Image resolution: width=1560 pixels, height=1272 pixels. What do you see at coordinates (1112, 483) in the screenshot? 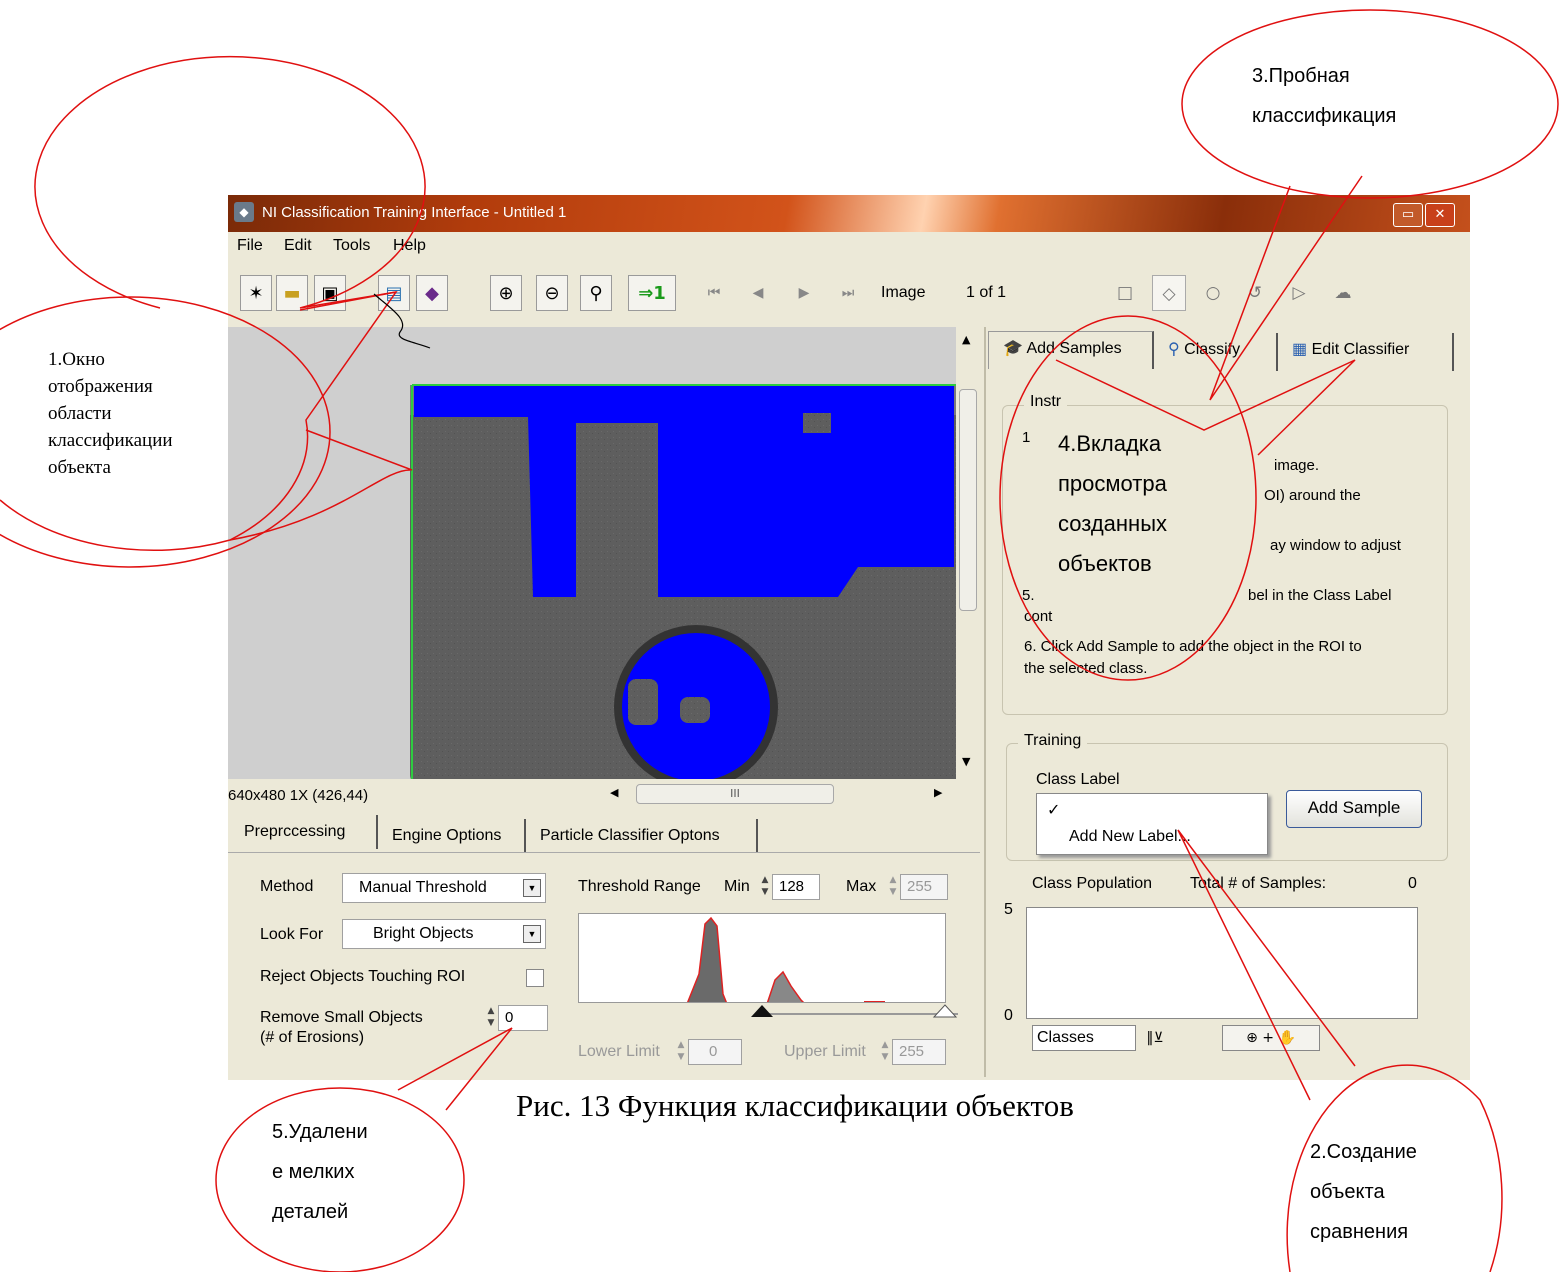
I see `annotation-line: просмотра` at bounding box center [1112, 483].